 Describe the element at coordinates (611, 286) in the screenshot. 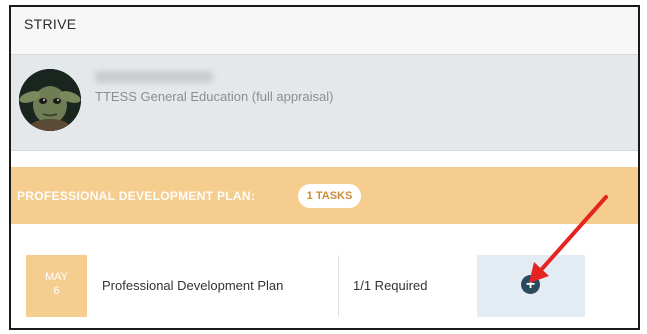

I see `row-spacer` at that location.